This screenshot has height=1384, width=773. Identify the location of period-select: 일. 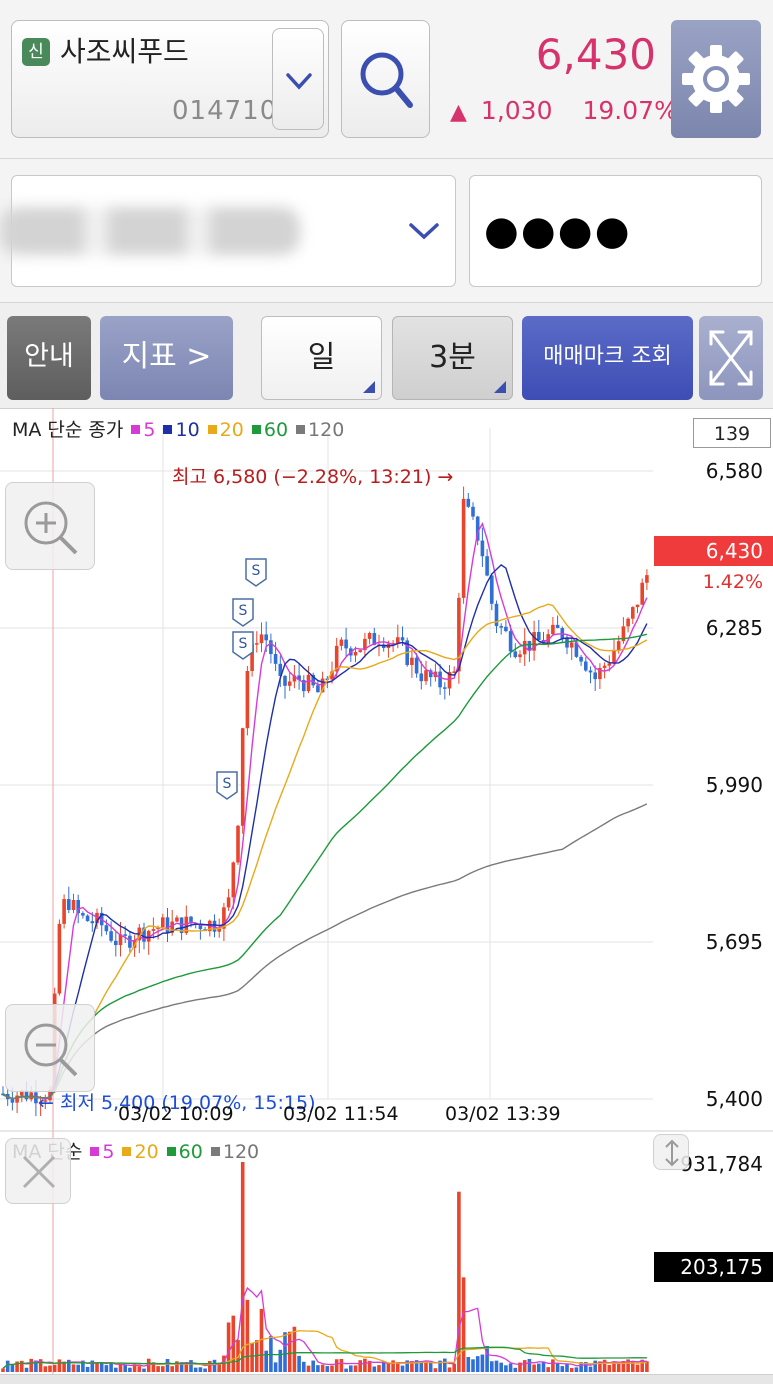
(321, 358).